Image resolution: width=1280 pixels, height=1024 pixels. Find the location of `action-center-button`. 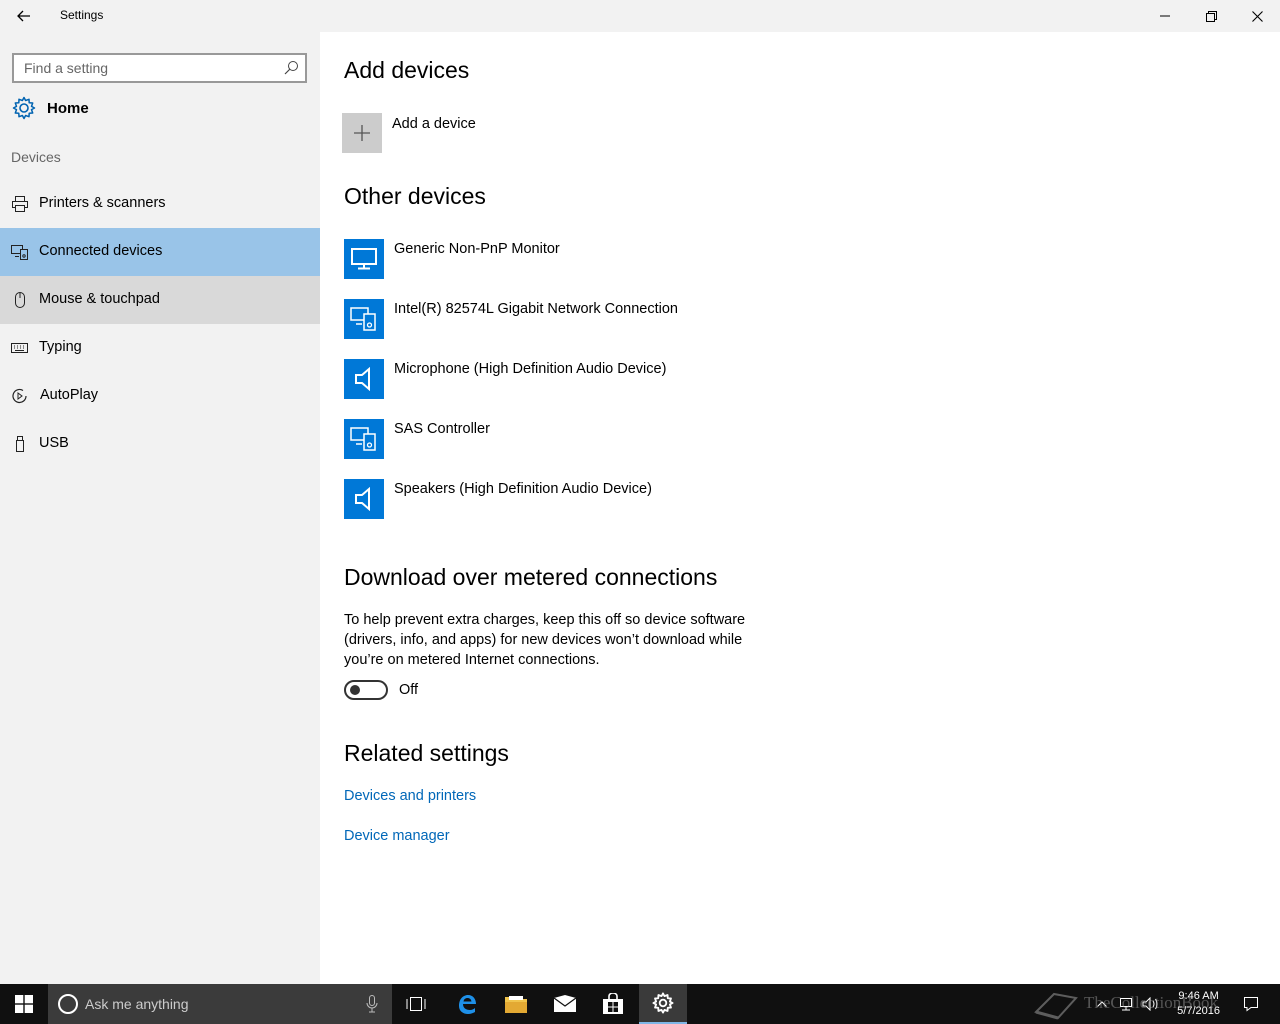

action-center-button is located at coordinates (1251, 1004).